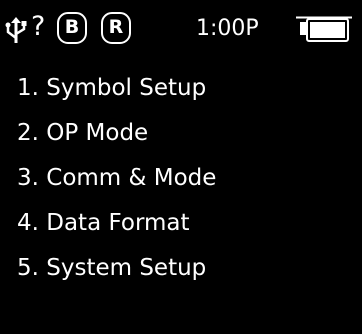 The width and height of the screenshot is (362, 334). Describe the element at coordinates (181, 268) in the screenshot. I see `menu-item-system-setup: 5. System Setup` at that location.